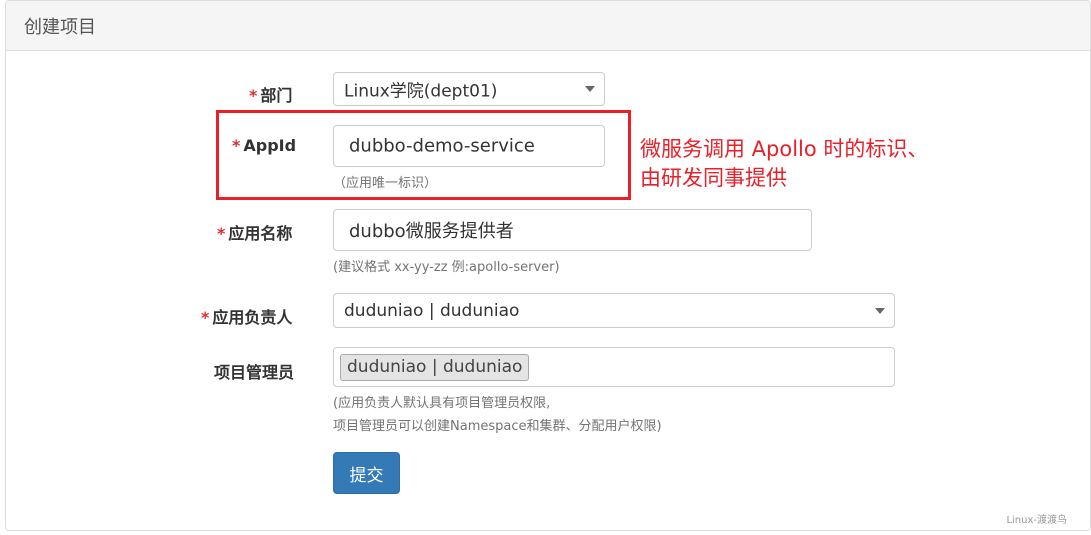  I want to click on app-name-input: dubbo微服务提供者, so click(572, 230).